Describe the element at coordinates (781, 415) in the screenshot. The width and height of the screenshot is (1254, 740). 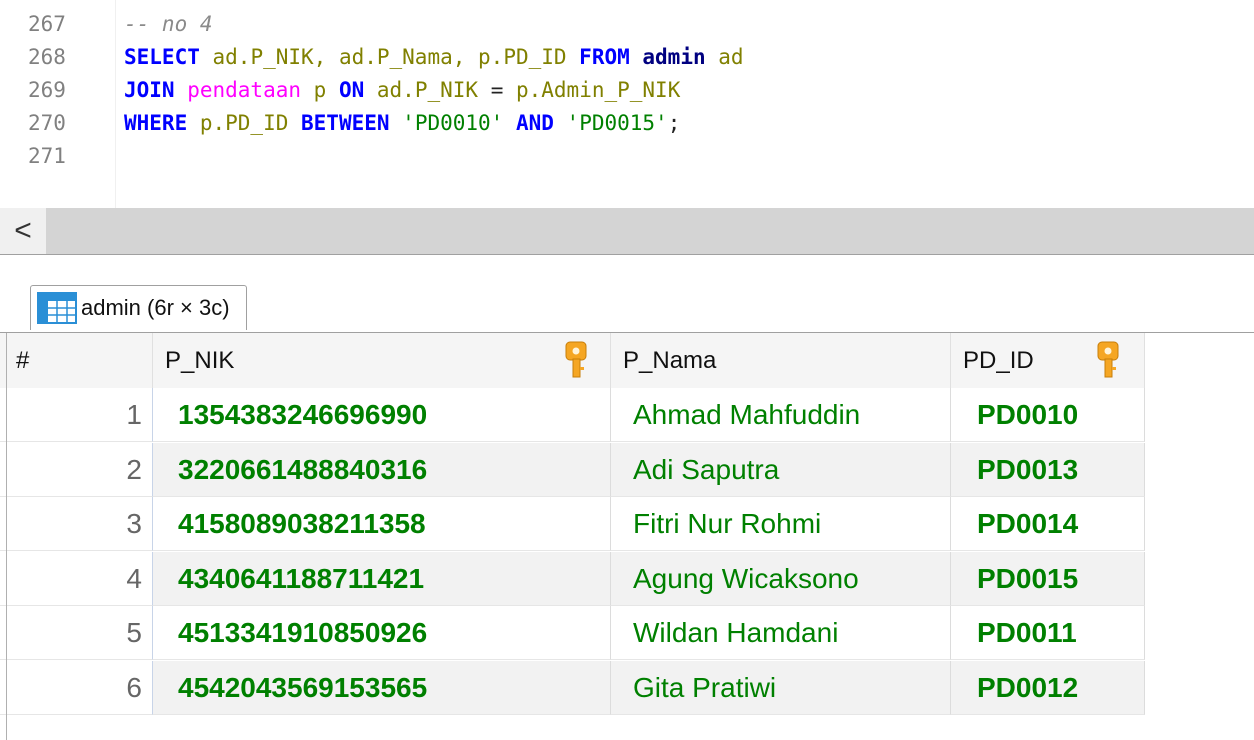
I see `p-nama-cell: Ahmad Mahfuddin` at that location.